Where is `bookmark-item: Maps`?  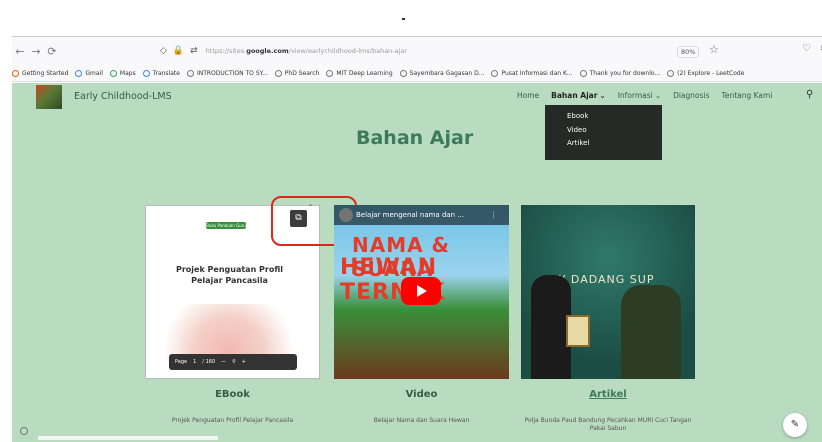
bookmark-item: Maps is located at coordinates (122, 73).